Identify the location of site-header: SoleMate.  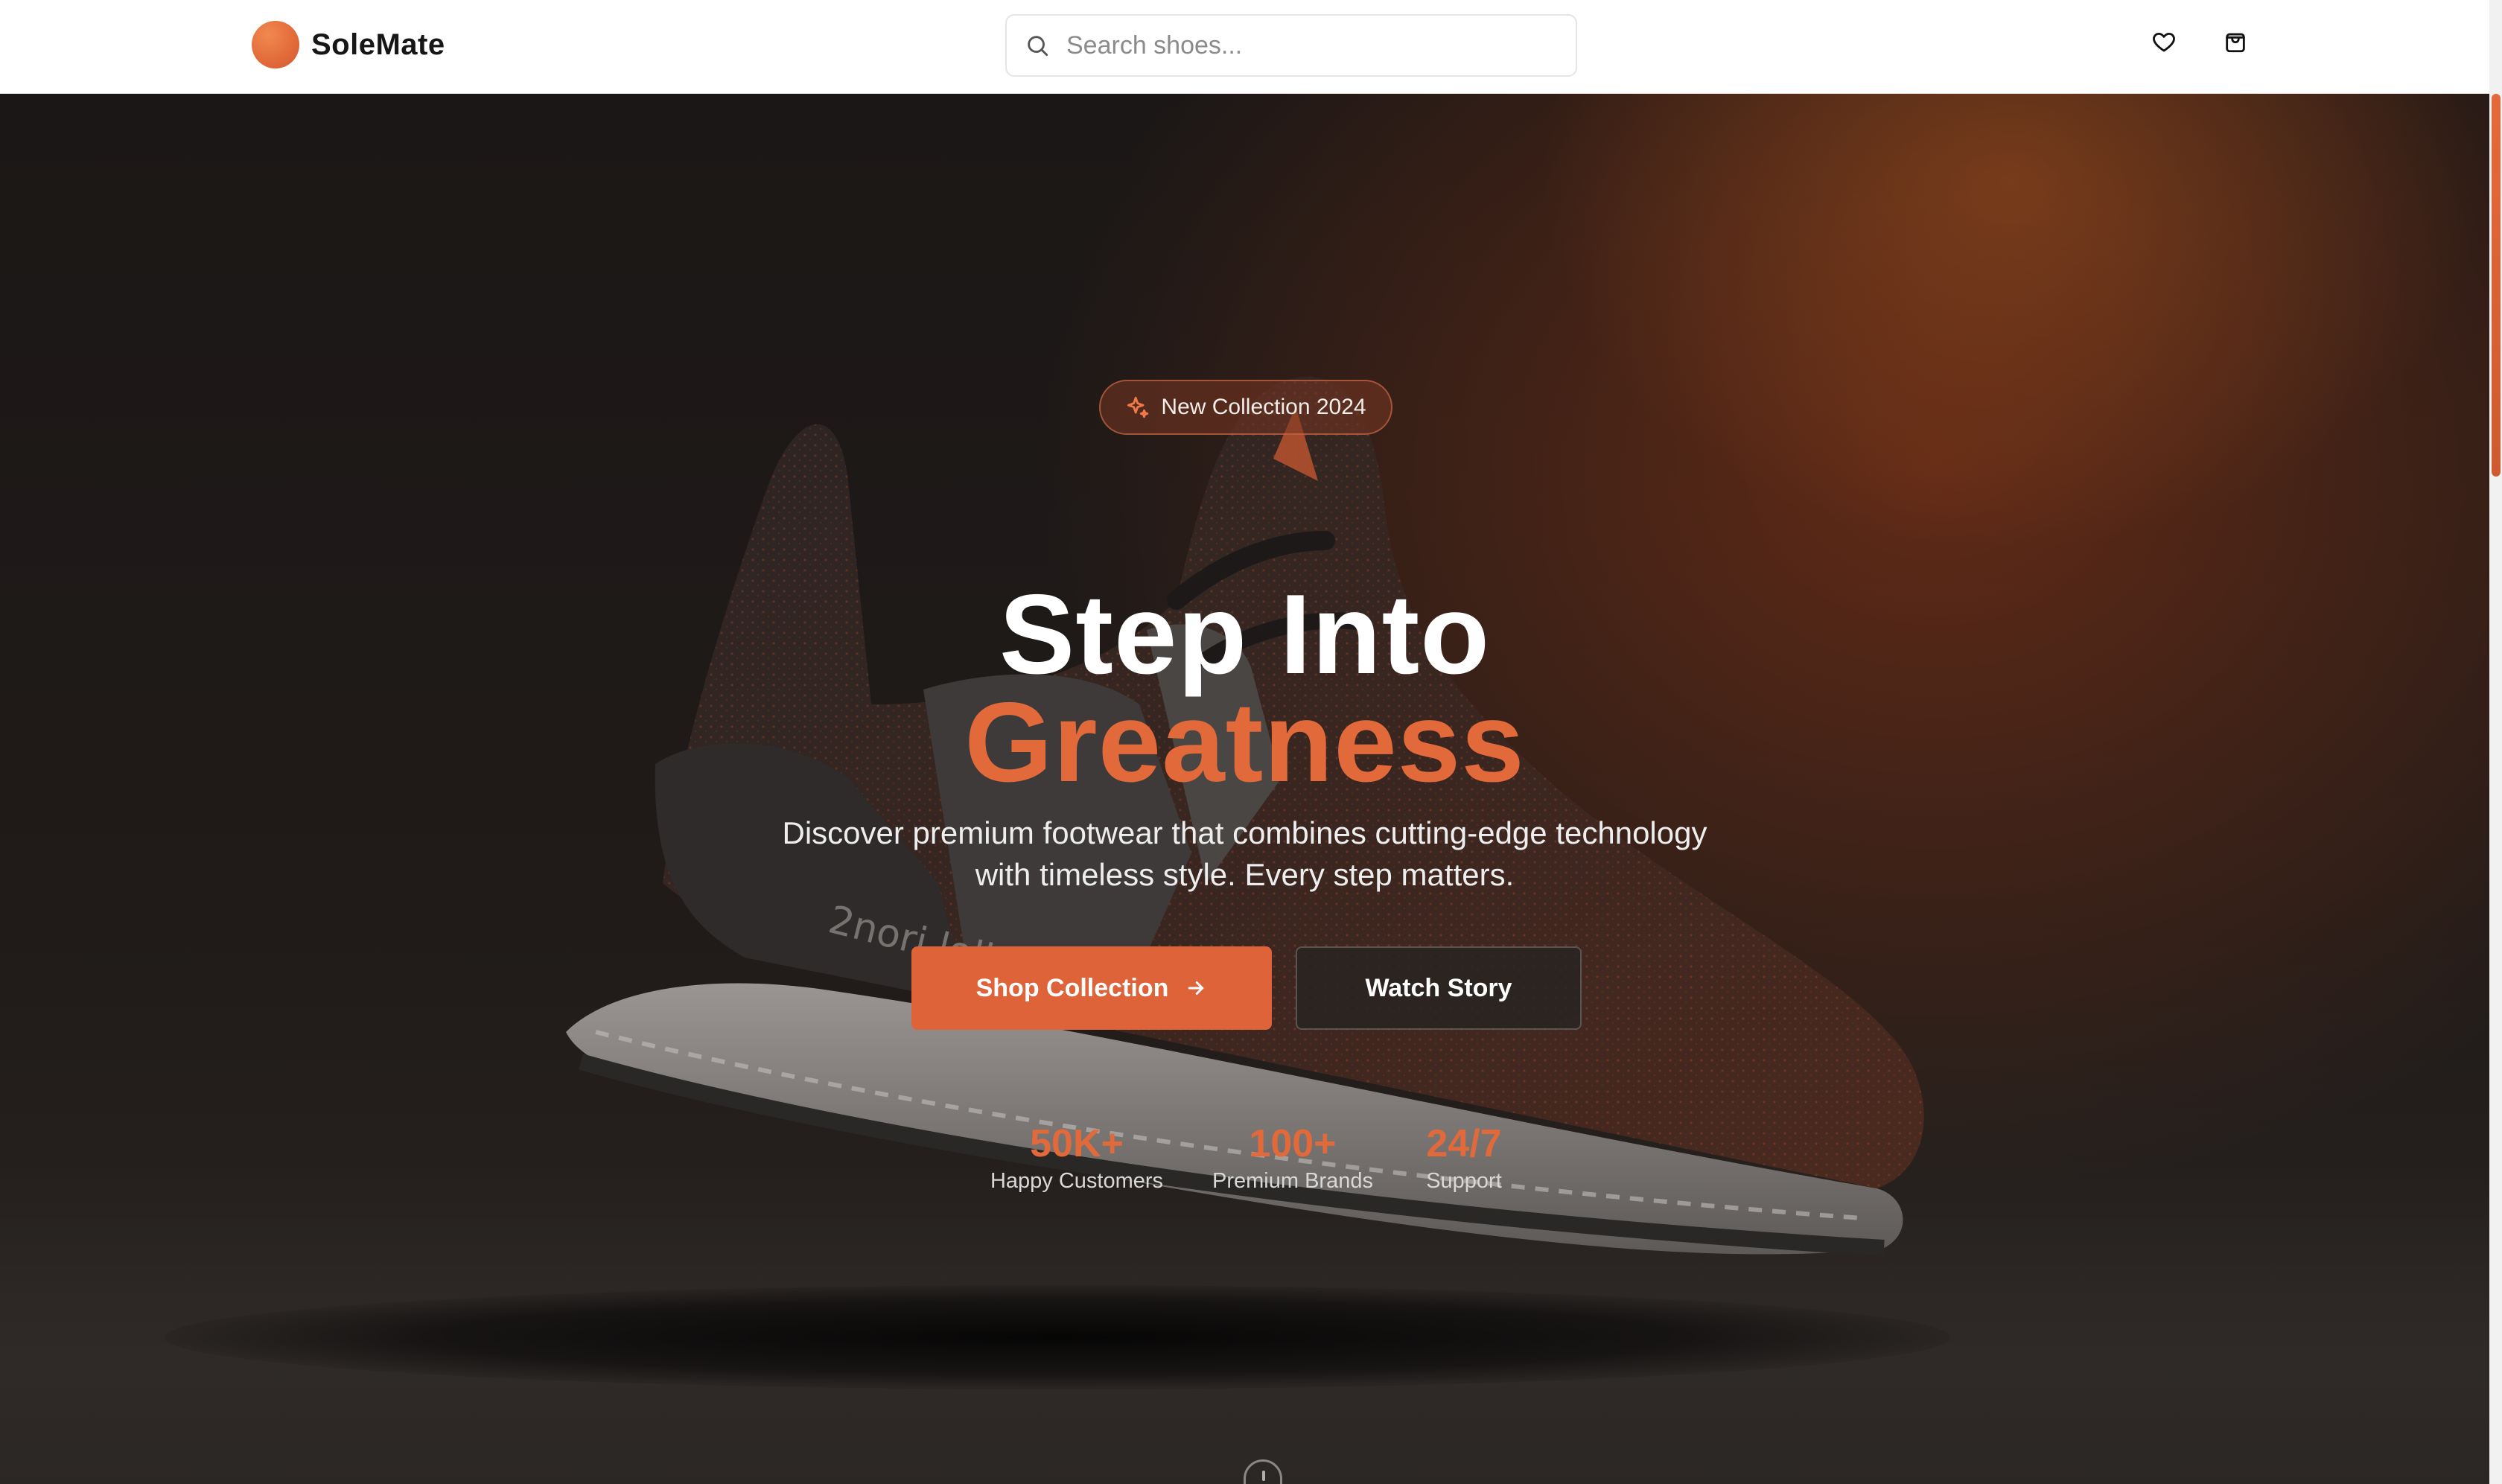
(1245, 47).